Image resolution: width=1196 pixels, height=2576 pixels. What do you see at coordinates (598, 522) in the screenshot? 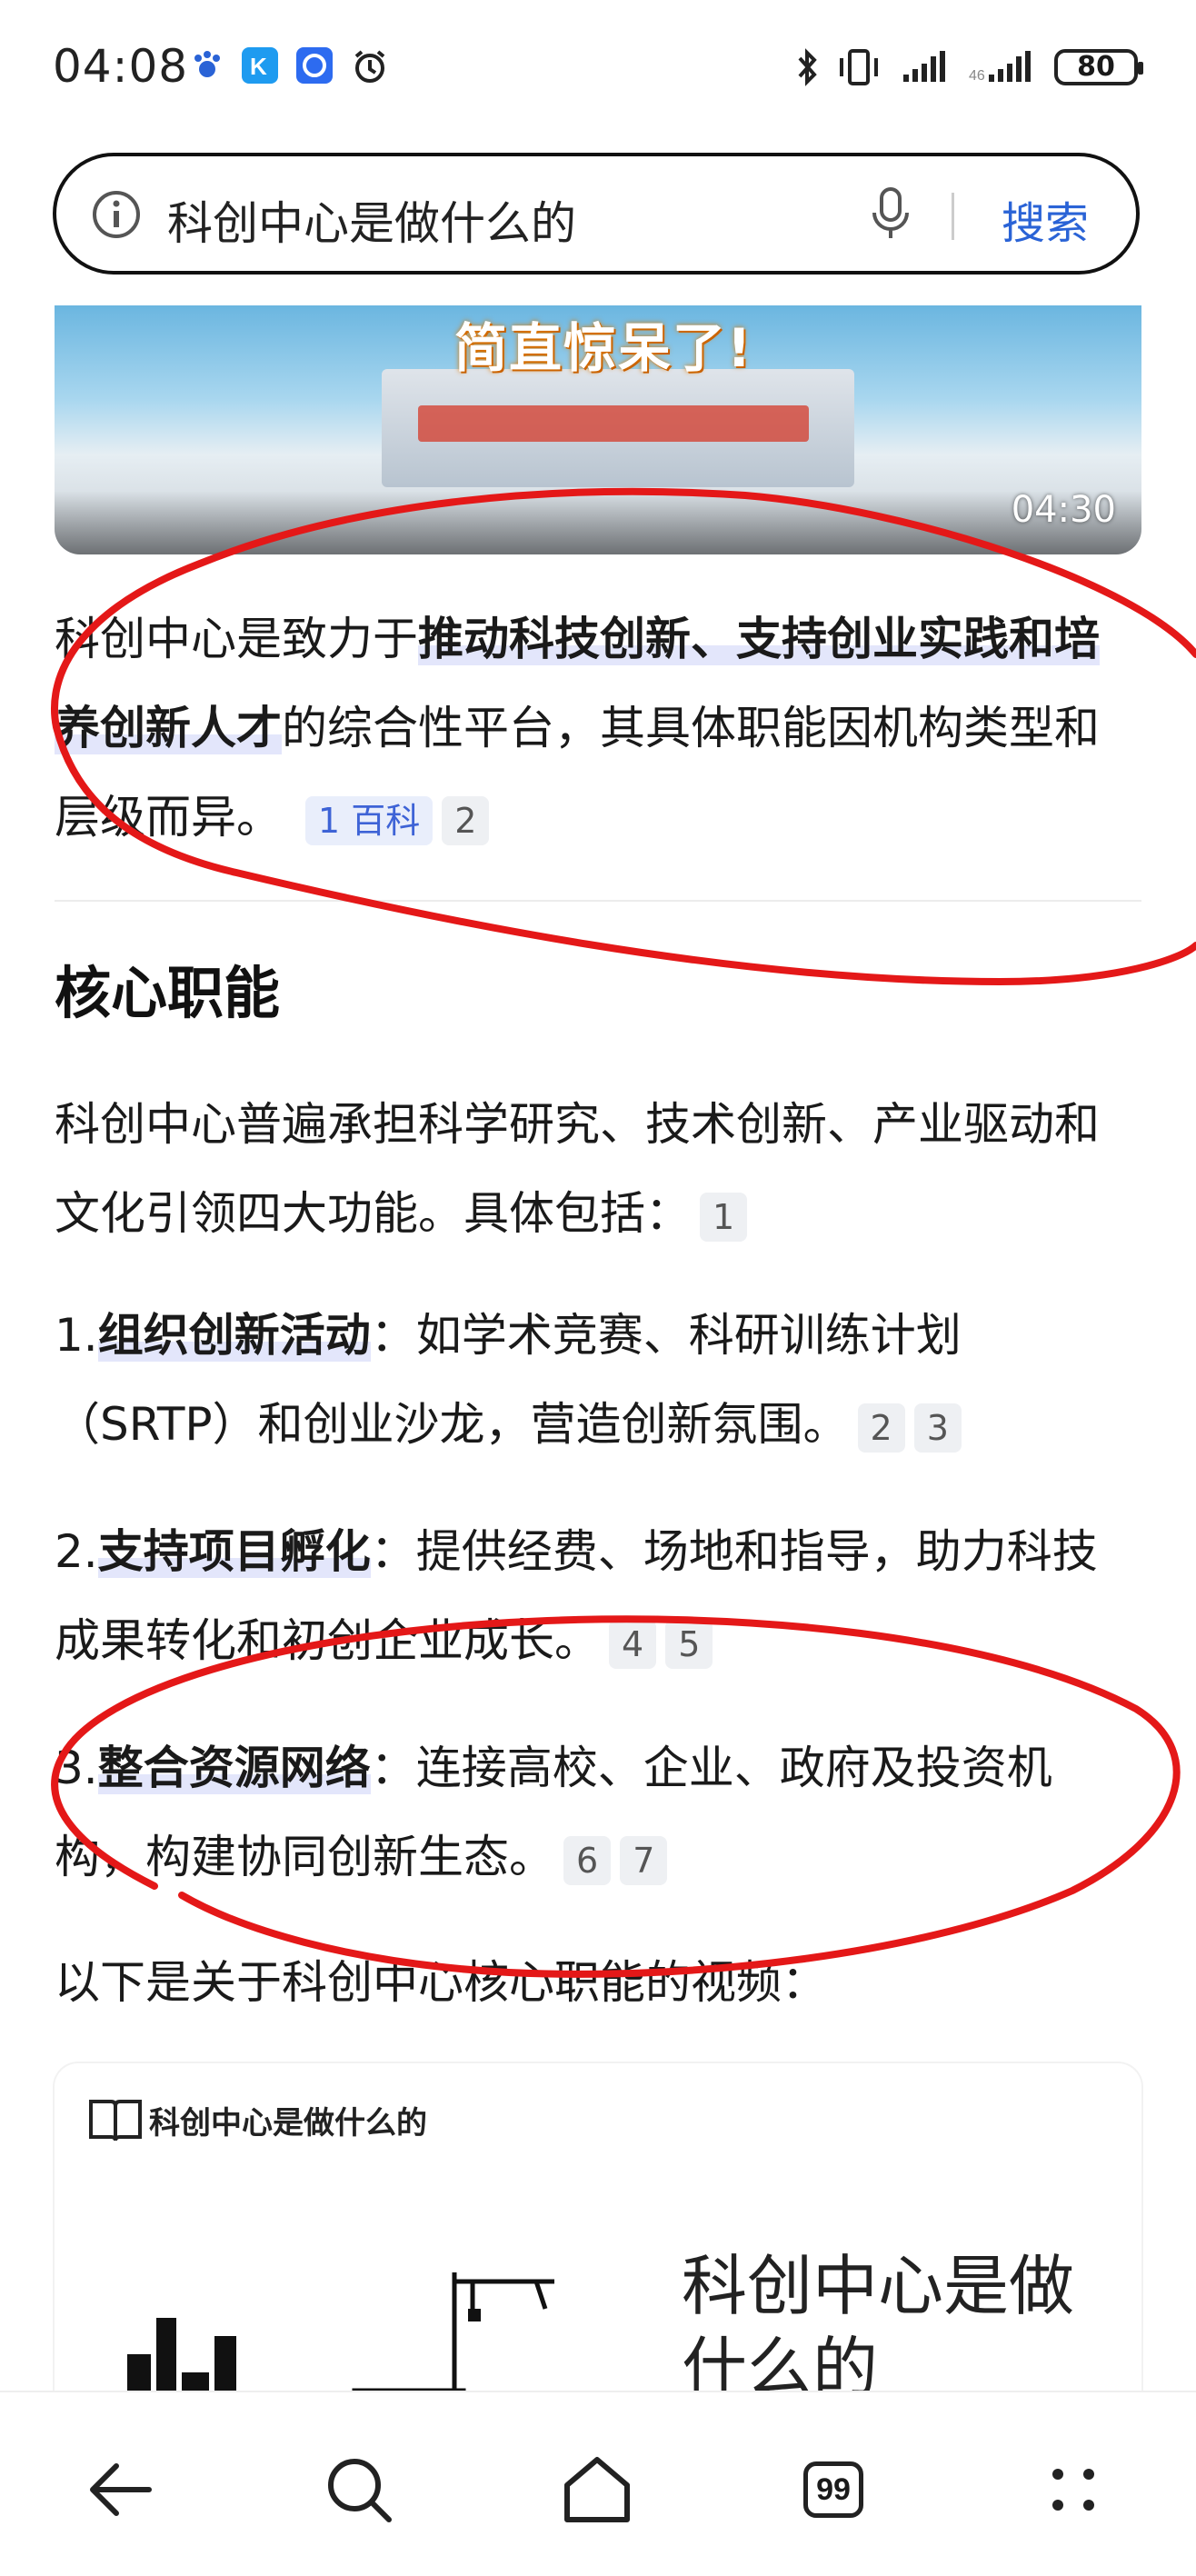
I see `video-gradient` at bounding box center [598, 522].